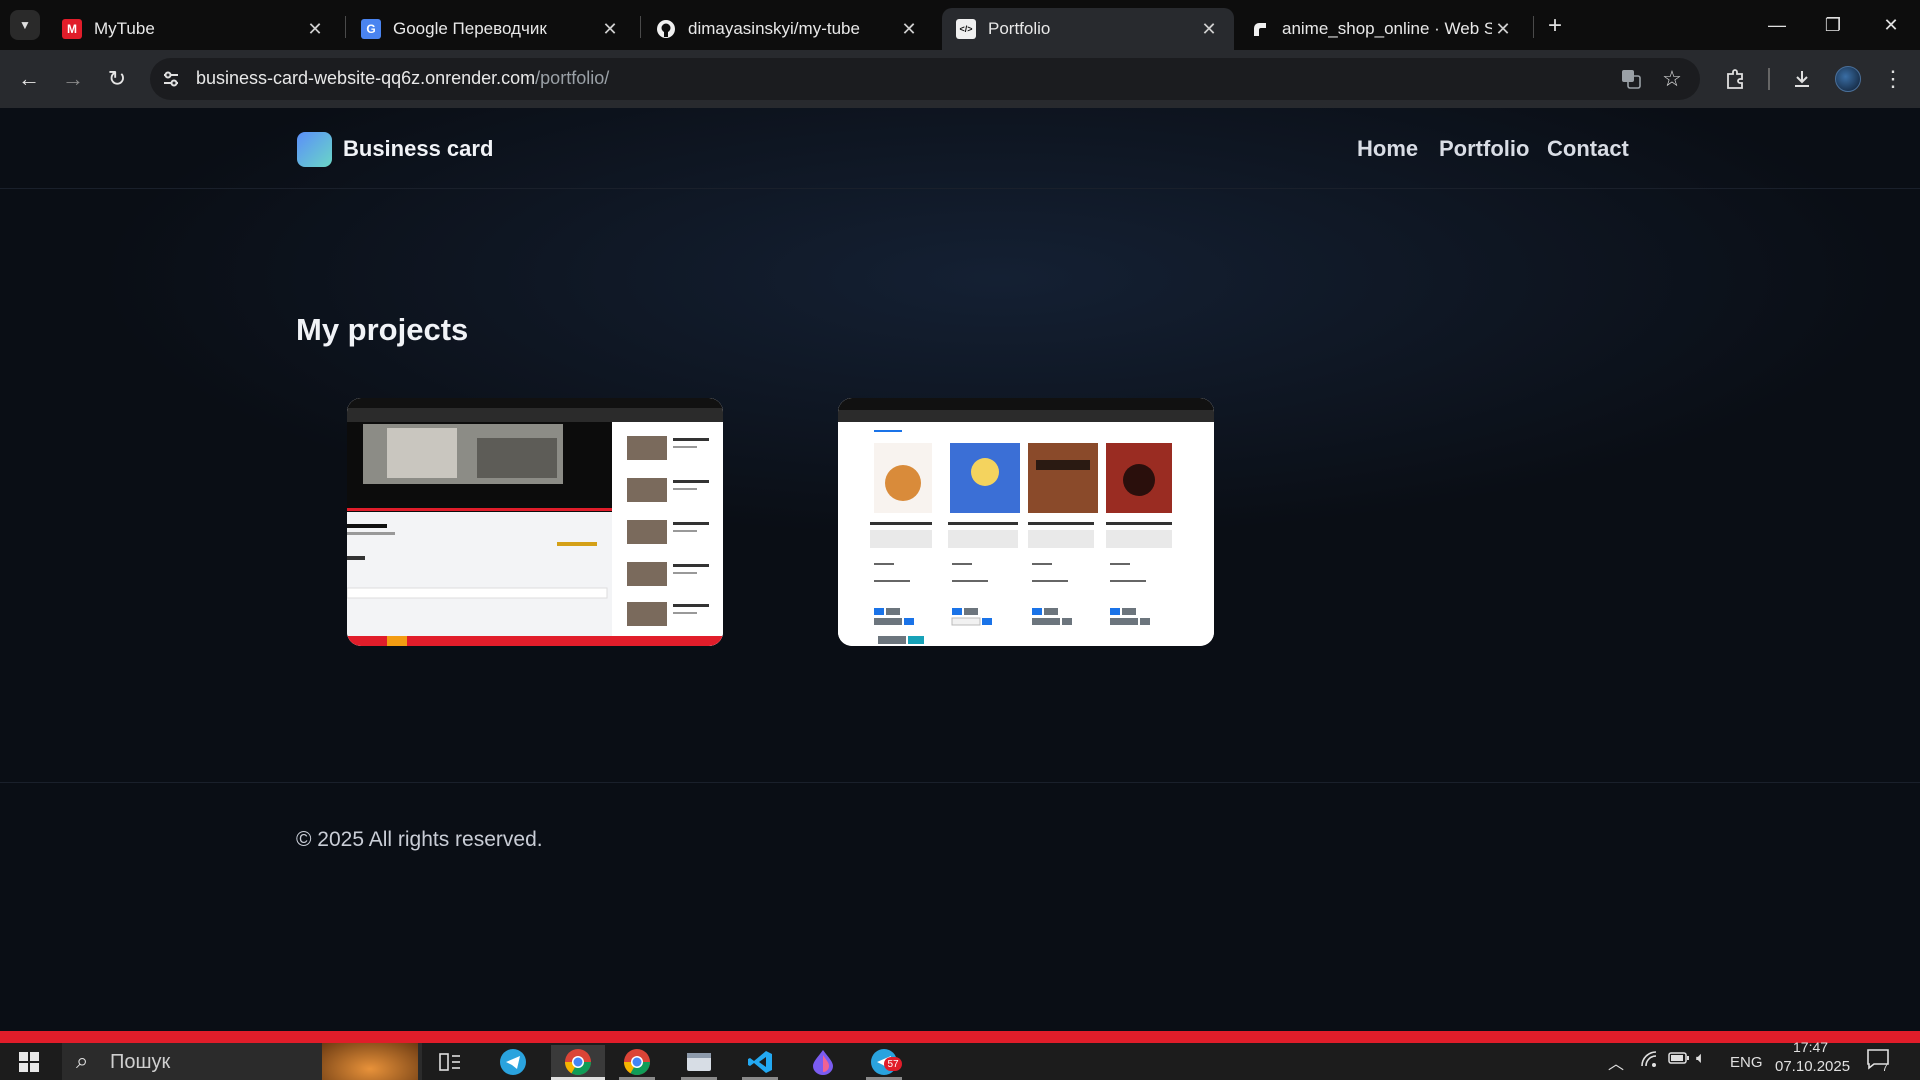  I want to click on taskbar-search-text: Пошук, so click(140, 1062).